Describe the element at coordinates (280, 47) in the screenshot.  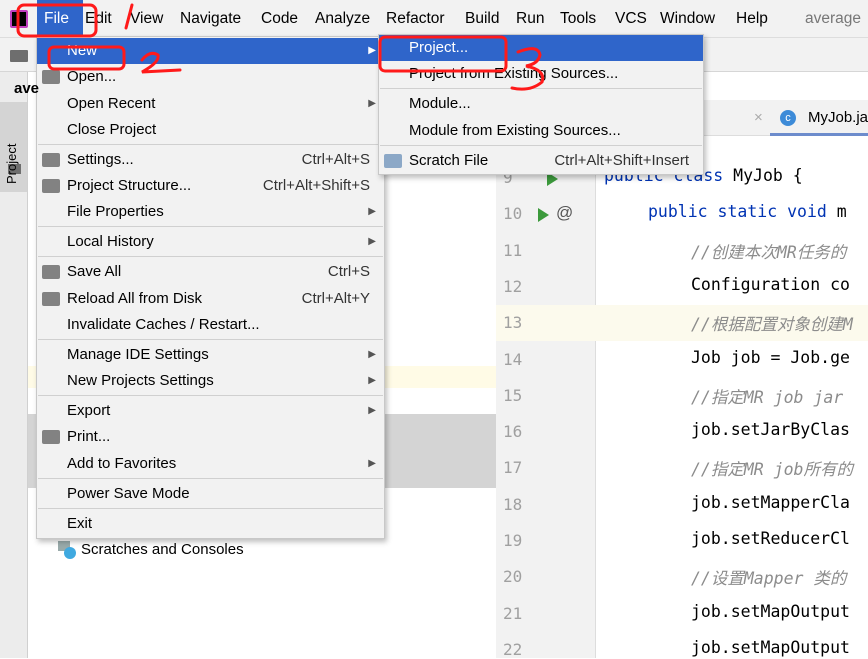
I see `red-annotations` at that location.